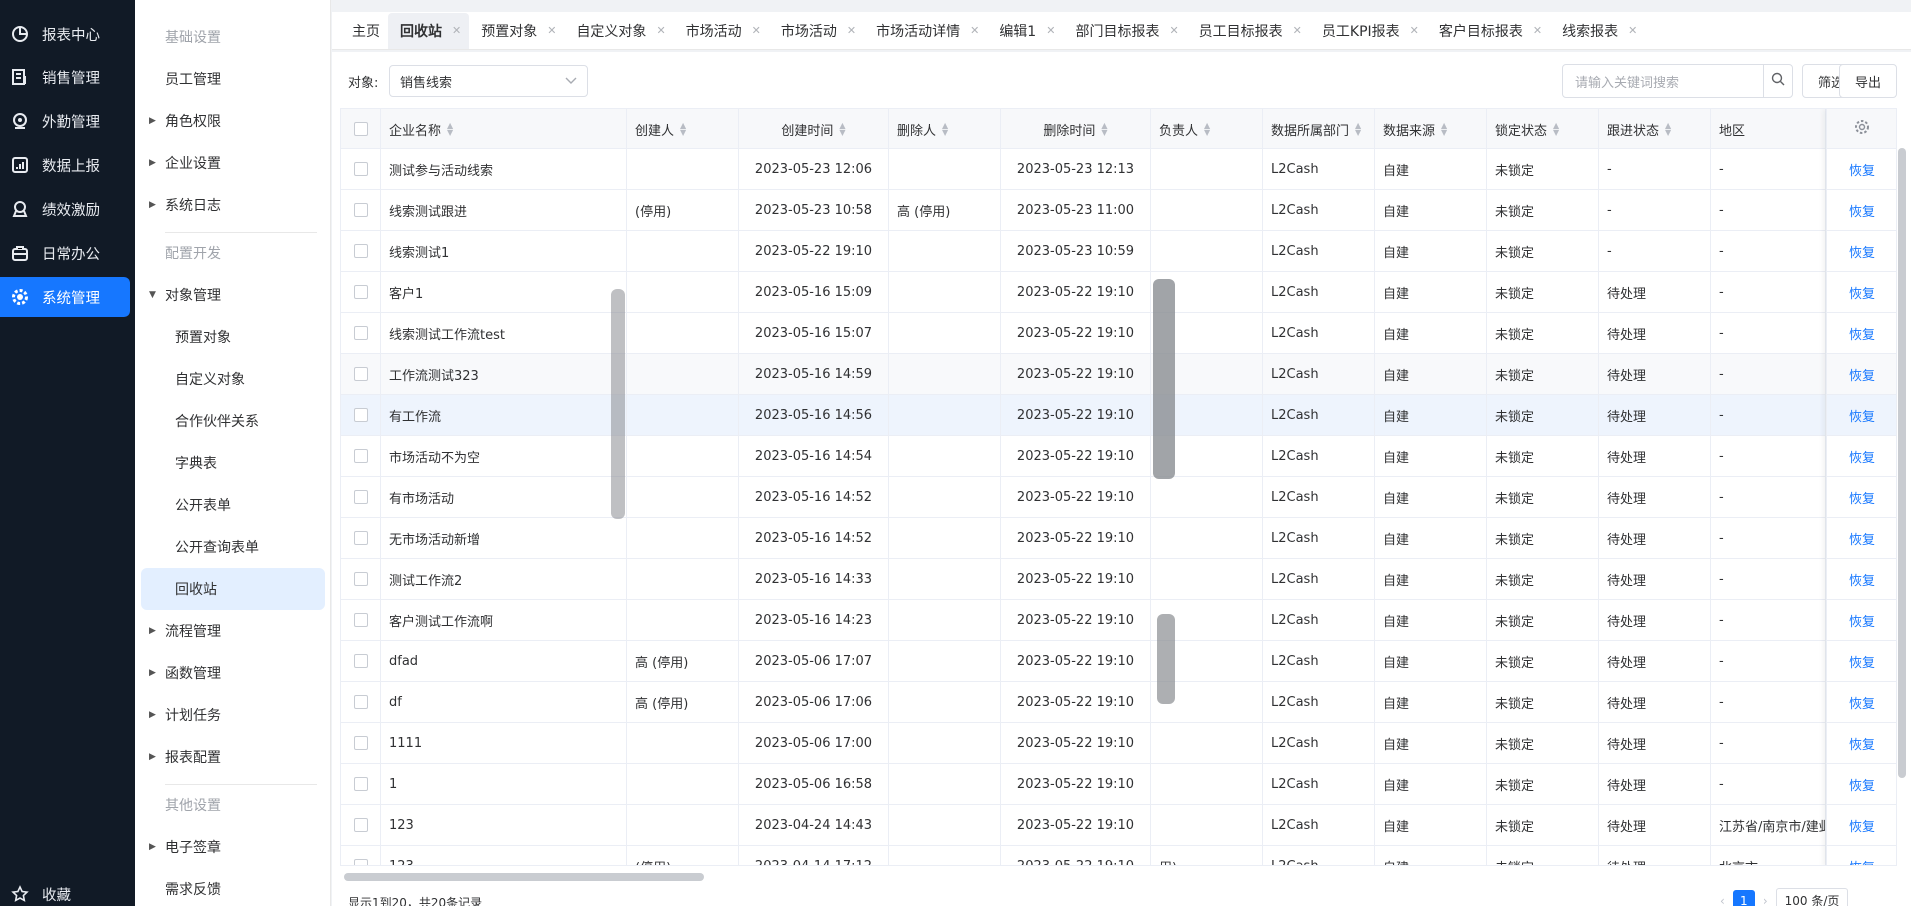 This screenshot has width=1911, height=906. I want to click on menu-item-report-cfg: ▶ 报表配置, so click(233, 757).